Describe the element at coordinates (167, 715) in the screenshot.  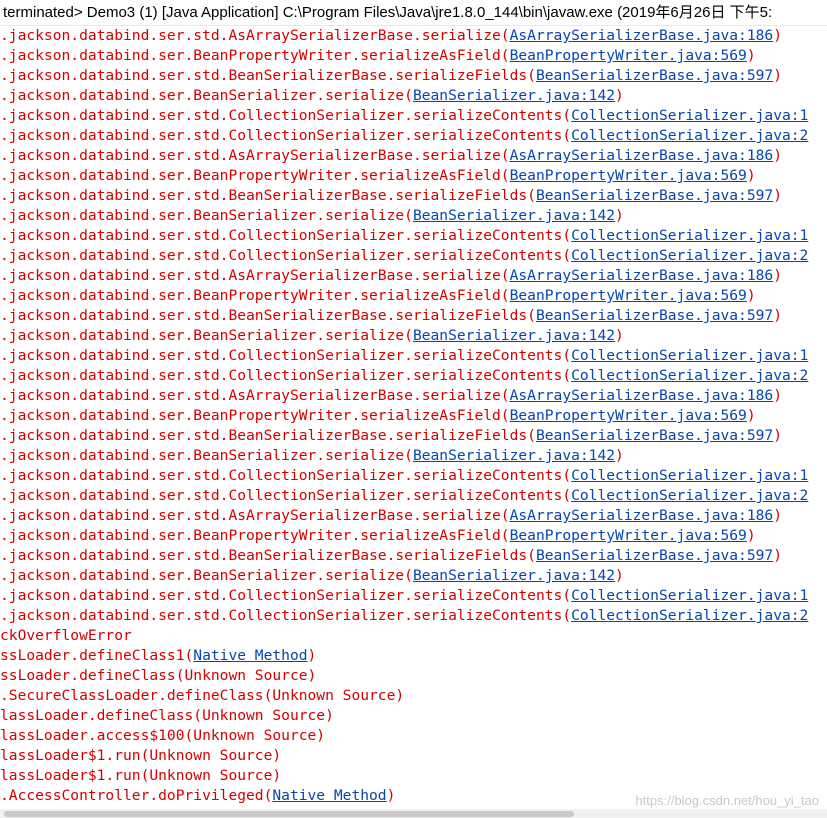
I see `stack-trace-text: lassLoader.defineClass(Unknown Source)` at that location.